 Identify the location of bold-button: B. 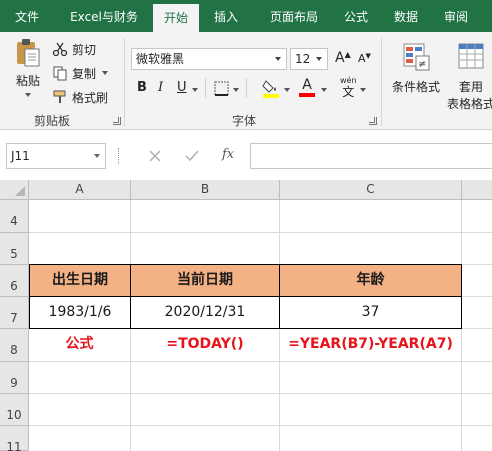
(142, 87).